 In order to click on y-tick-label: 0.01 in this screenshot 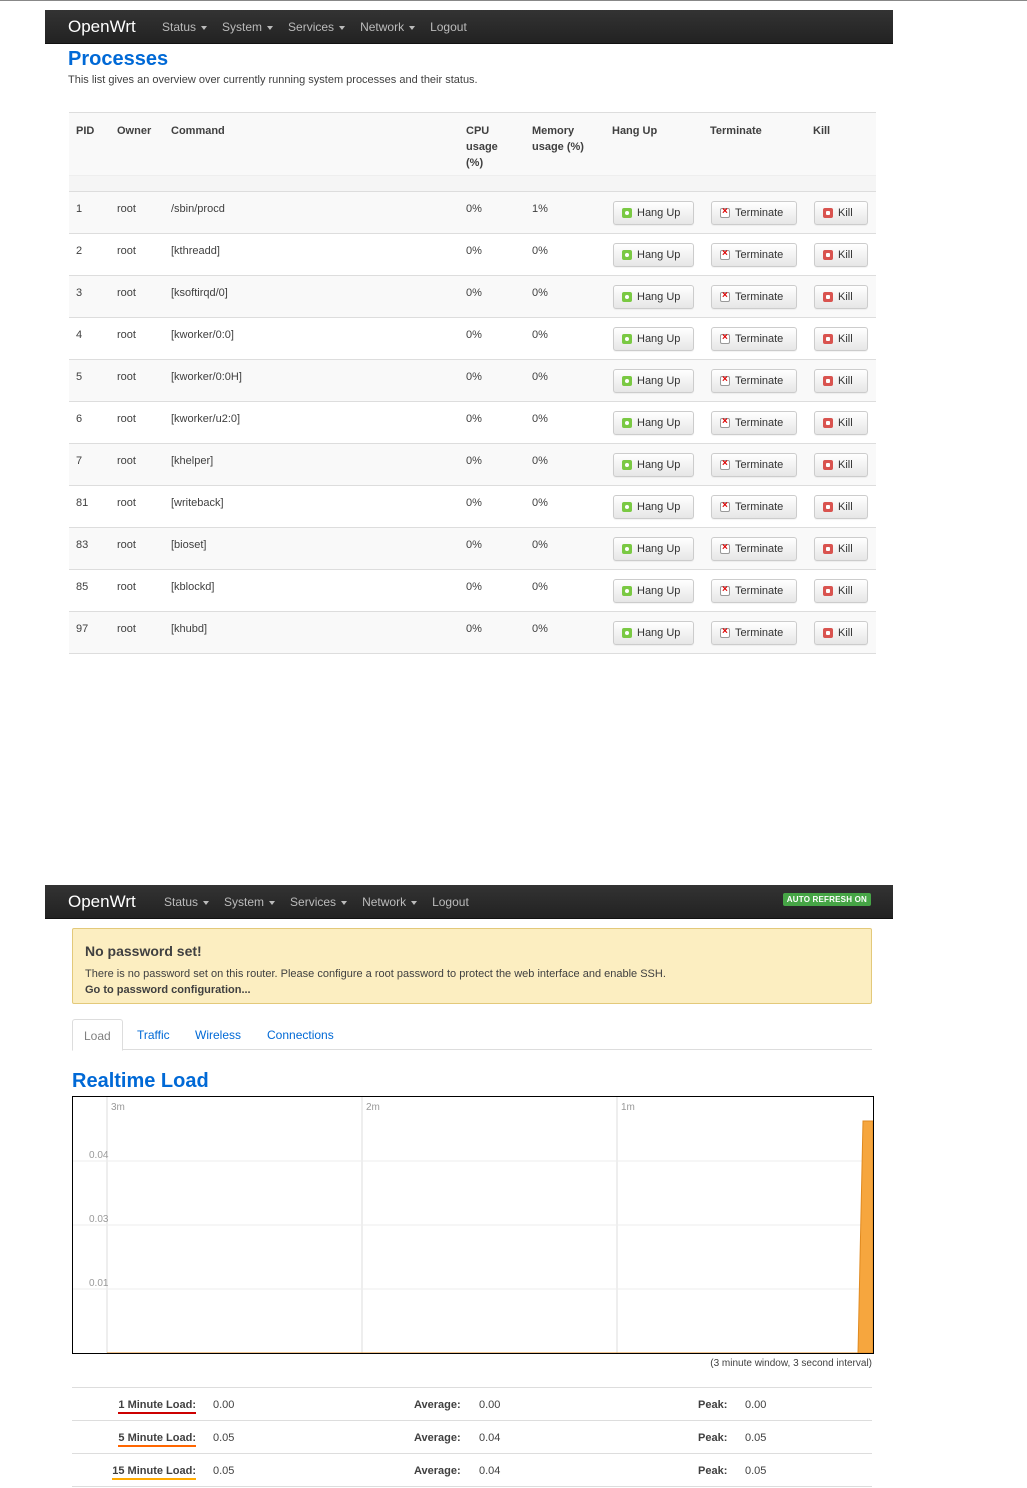, I will do `click(99, 1283)`.